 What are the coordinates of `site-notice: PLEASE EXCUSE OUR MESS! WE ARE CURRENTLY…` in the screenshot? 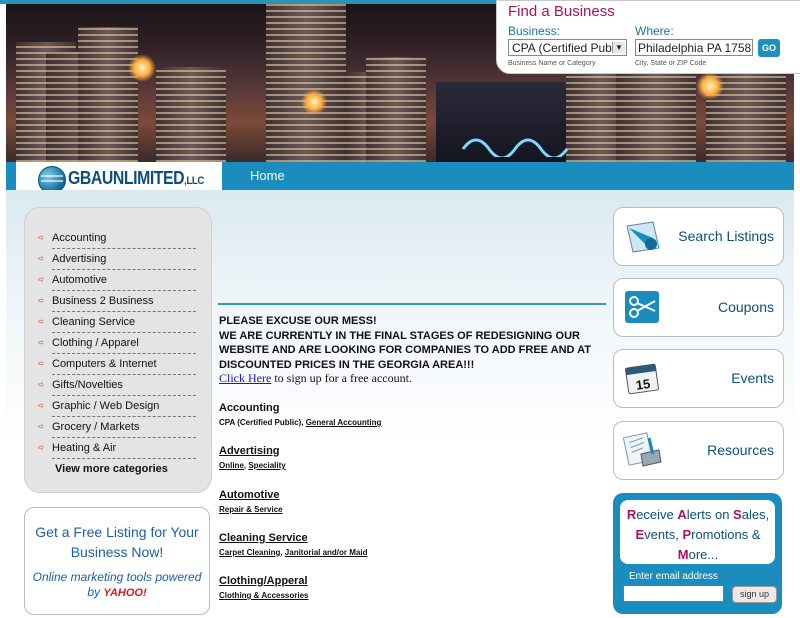 It's located at (409, 343).